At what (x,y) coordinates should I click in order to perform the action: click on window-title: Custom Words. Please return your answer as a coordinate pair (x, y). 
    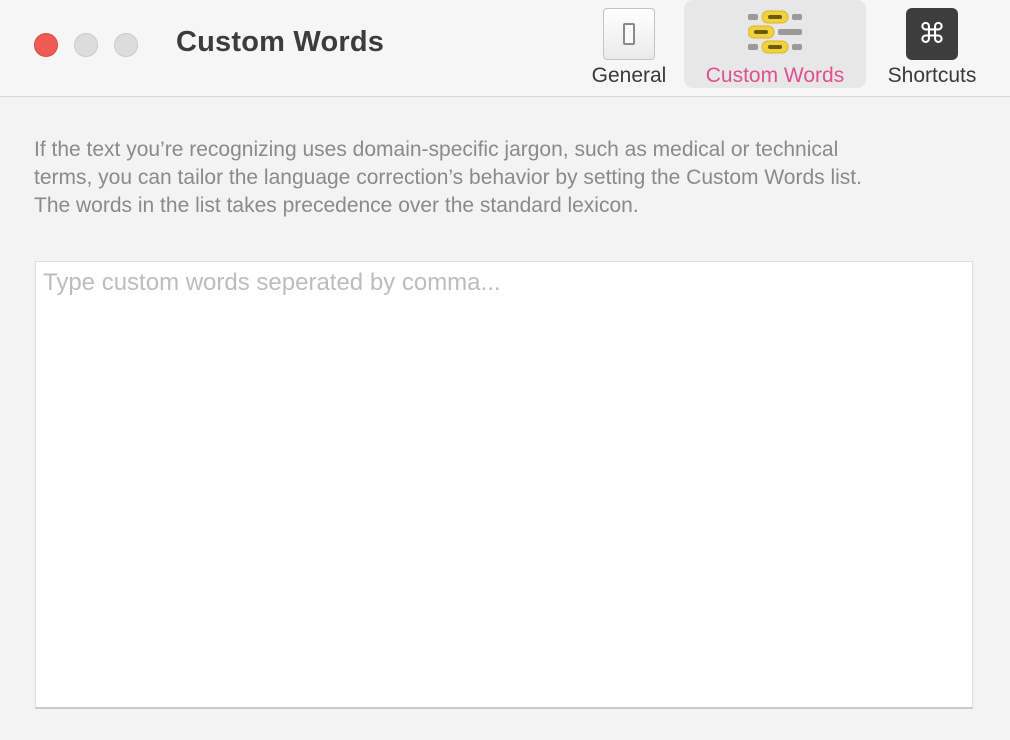
    Looking at the image, I should click on (280, 42).